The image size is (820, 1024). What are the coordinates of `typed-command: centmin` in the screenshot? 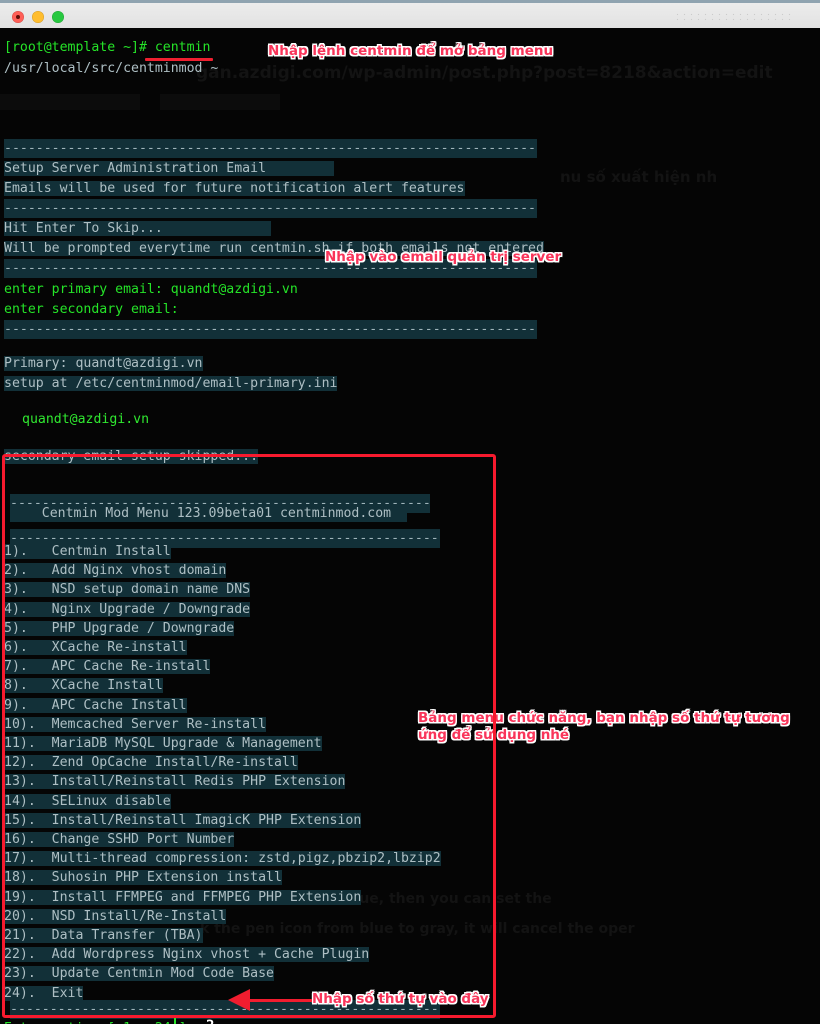 It's located at (182, 47).